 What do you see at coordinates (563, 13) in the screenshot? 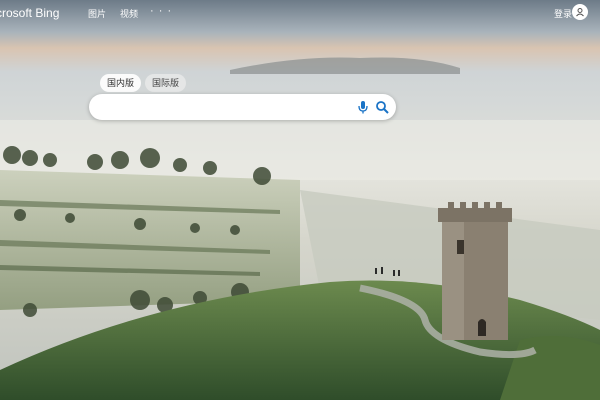
I see `login-link: 登录` at bounding box center [563, 13].